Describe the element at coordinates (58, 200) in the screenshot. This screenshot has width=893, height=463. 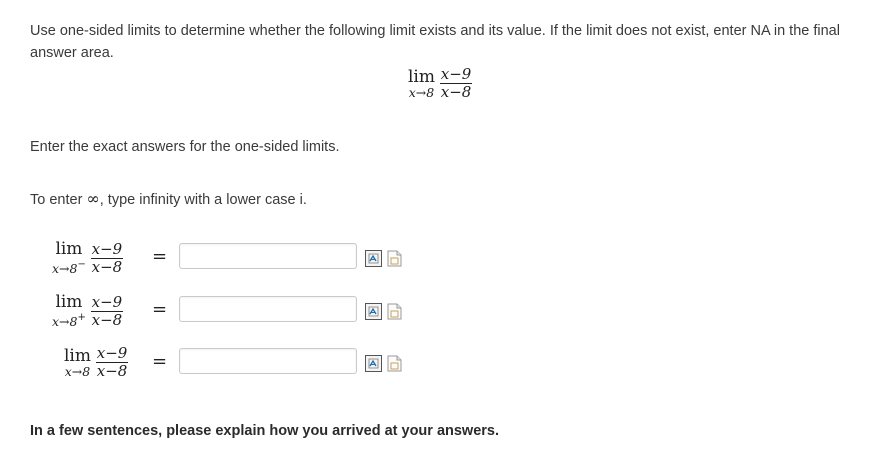
I see `infinity-note-before: To enter` at that location.